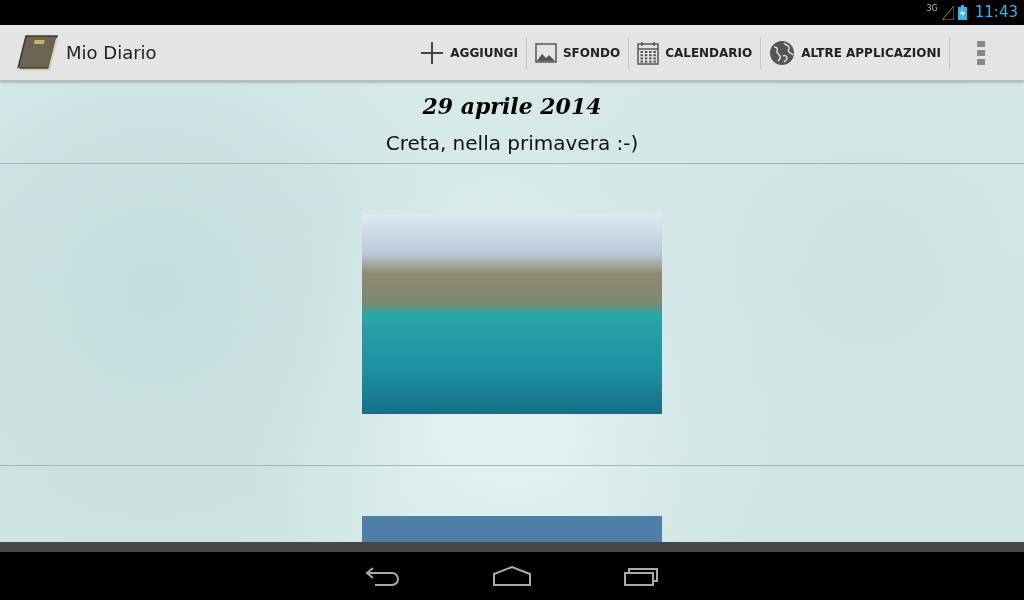 The image size is (1024, 600). I want to click on more-icon, so click(981, 52).